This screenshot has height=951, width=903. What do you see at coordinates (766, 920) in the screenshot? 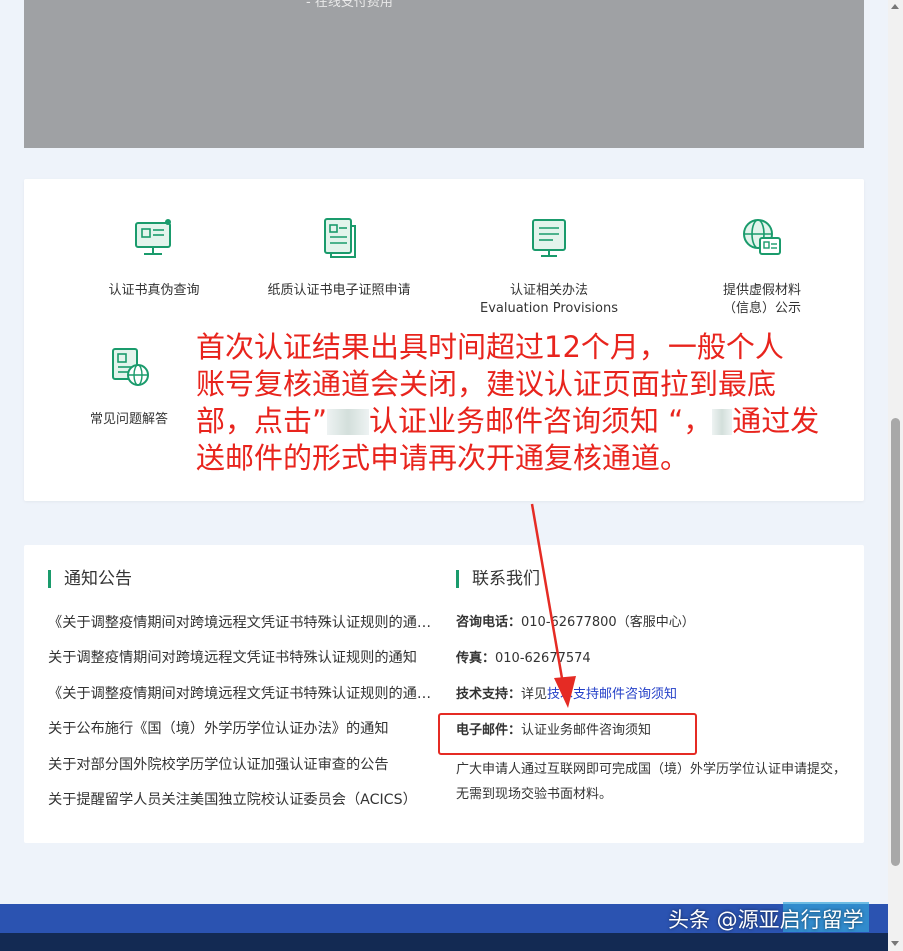
I see `watermark: 头条 @源亚启行留学` at bounding box center [766, 920].